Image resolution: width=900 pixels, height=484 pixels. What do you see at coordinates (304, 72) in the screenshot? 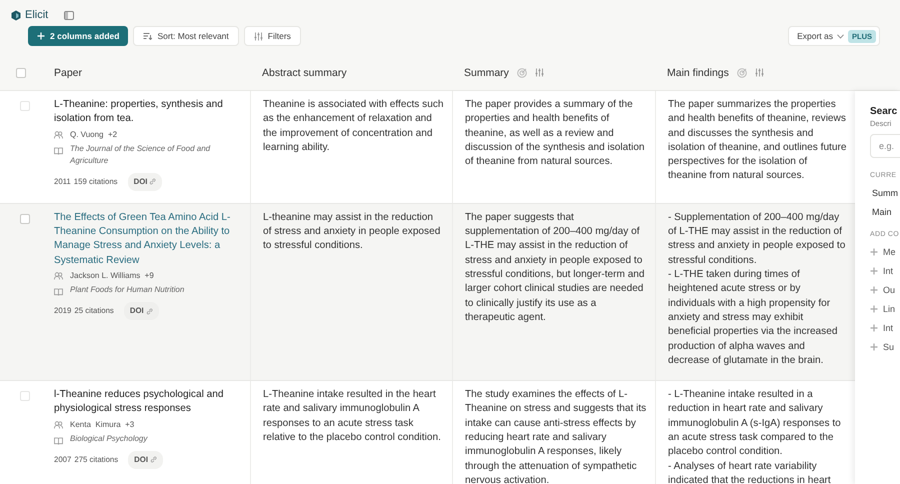
I see `column-header: Abstract summary` at bounding box center [304, 72].